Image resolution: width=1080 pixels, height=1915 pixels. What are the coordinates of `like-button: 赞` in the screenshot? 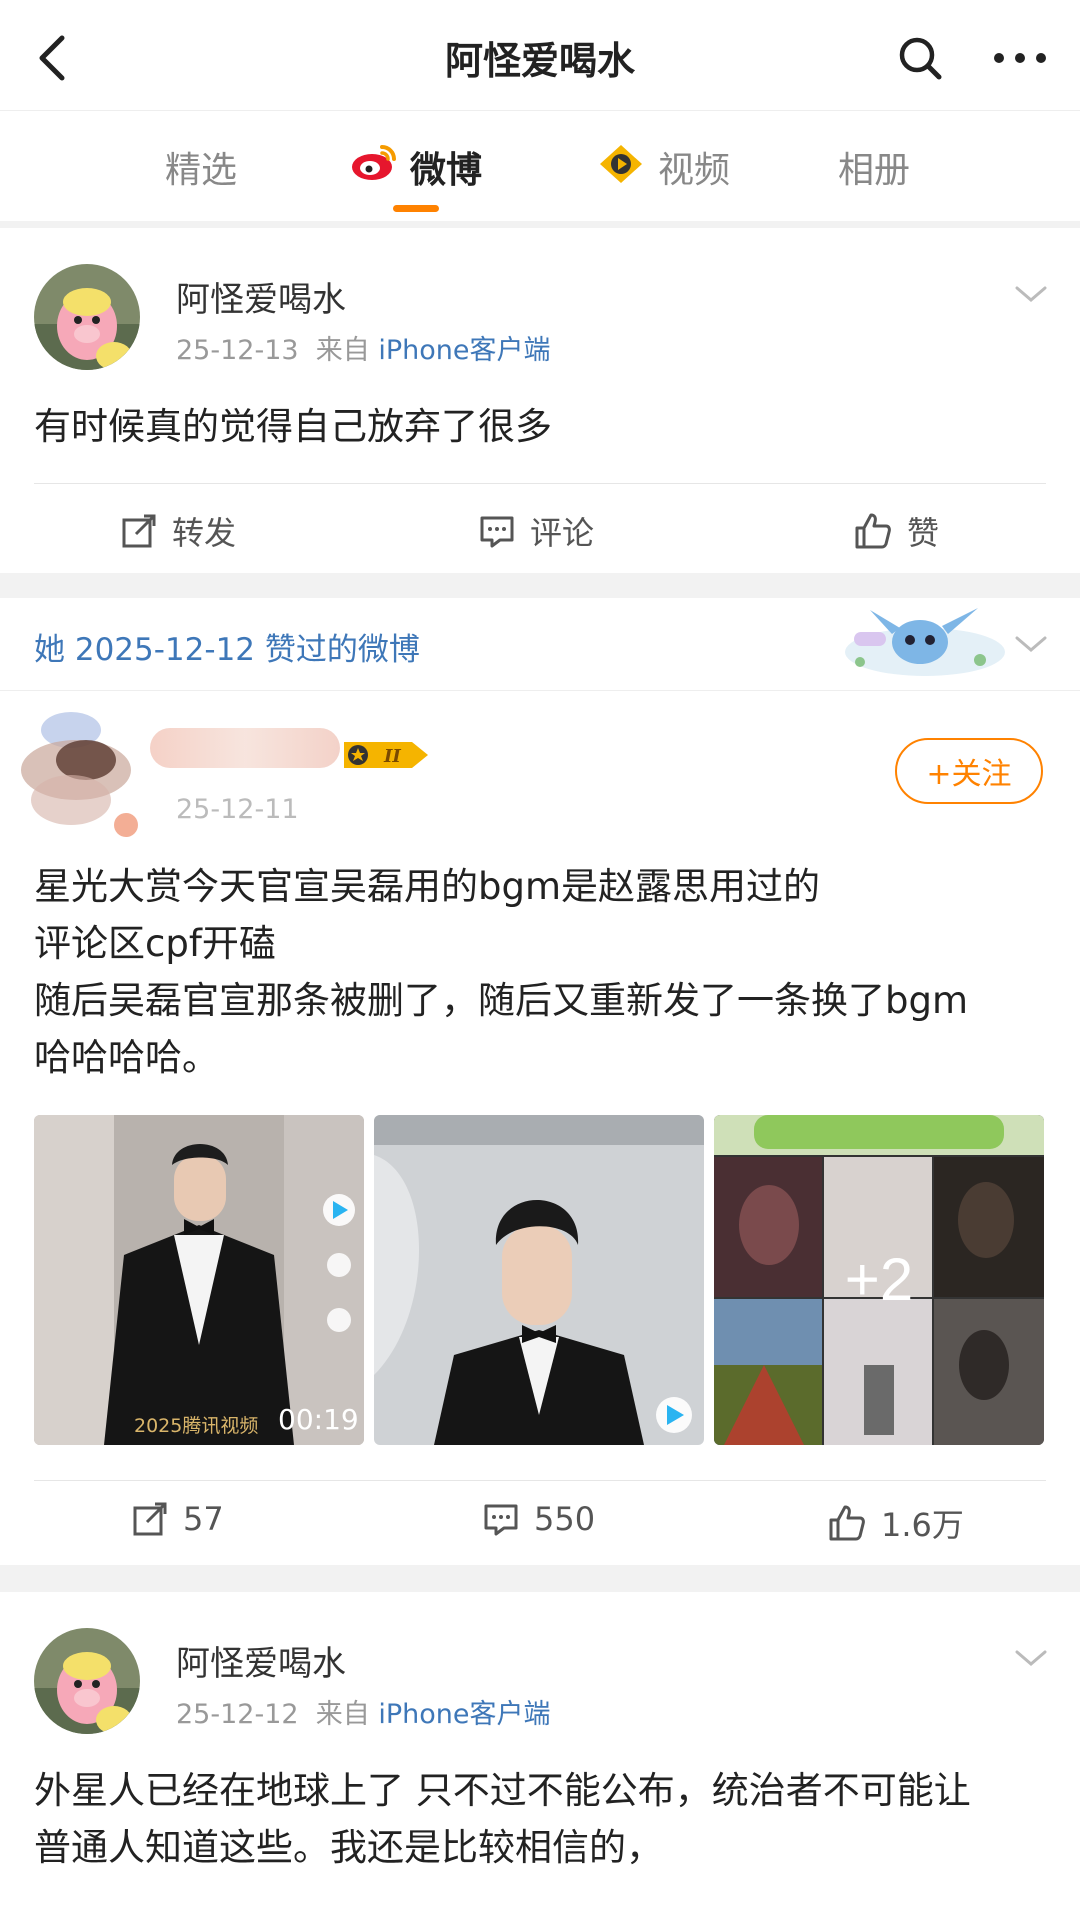 It's located at (896, 531).